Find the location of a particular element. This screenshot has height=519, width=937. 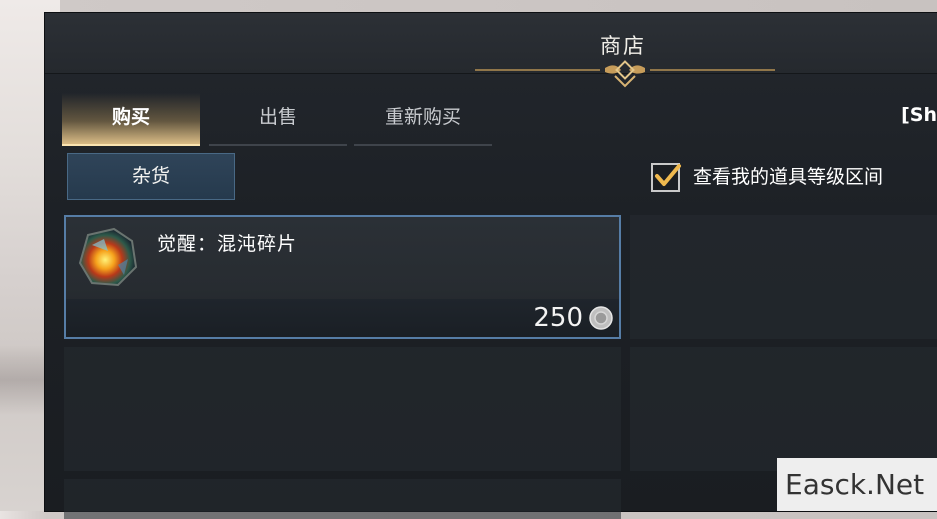

item-name: 觉醒：混沌碎片 is located at coordinates (227, 244).